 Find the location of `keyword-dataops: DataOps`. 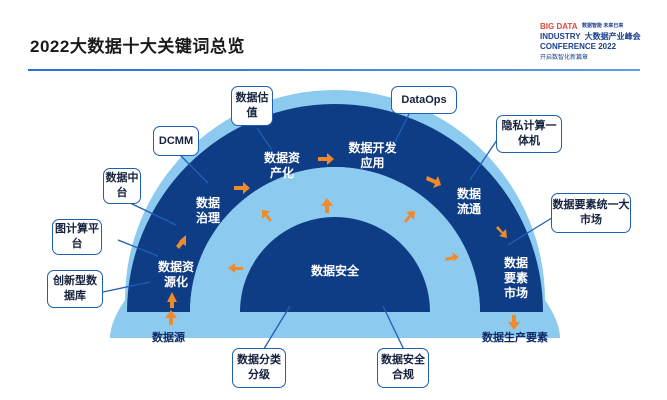

keyword-dataops: DataOps is located at coordinates (424, 100).